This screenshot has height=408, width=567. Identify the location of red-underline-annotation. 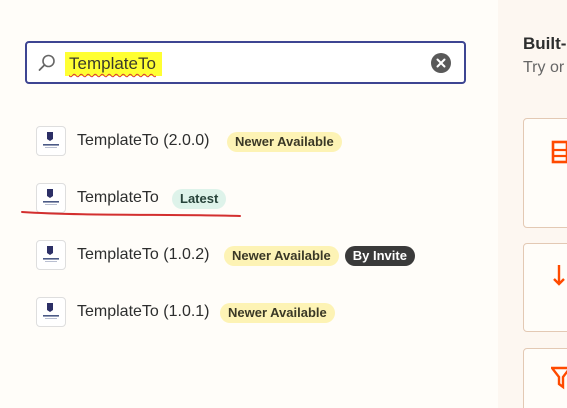
(131, 214).